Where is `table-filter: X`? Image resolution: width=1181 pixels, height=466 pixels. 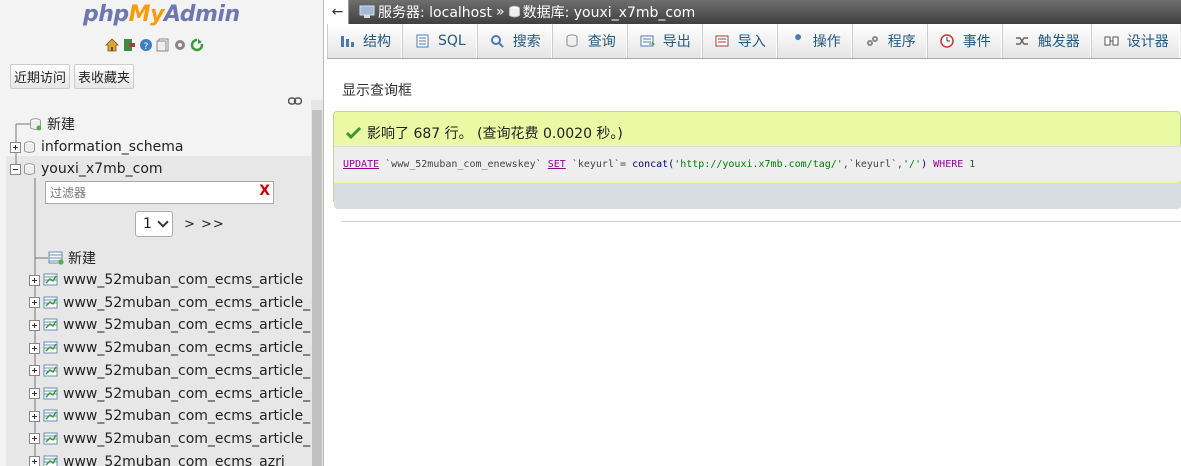
table-filter: X is located at coordinates (159, 192).